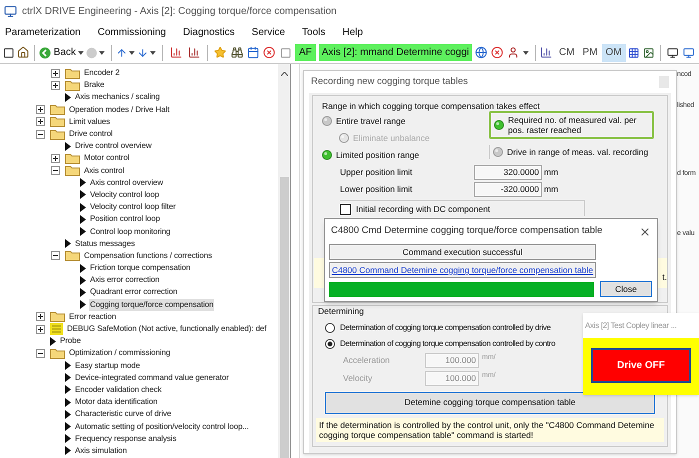  I want to click on globe-icon, so click(481, 52).